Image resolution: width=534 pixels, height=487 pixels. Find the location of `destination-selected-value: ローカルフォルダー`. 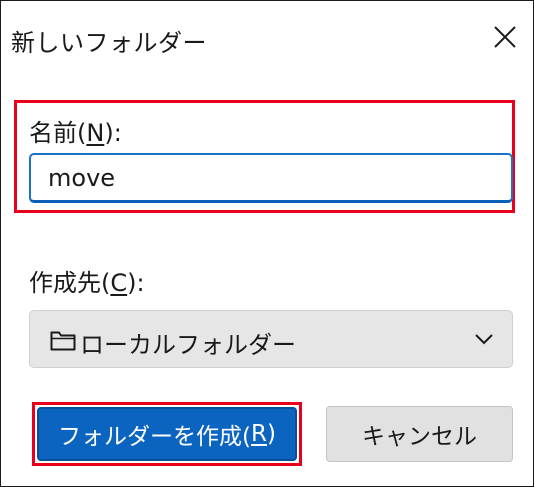

destination-selected-value: ローカルフォルダー is located at coordinates (188, 345).